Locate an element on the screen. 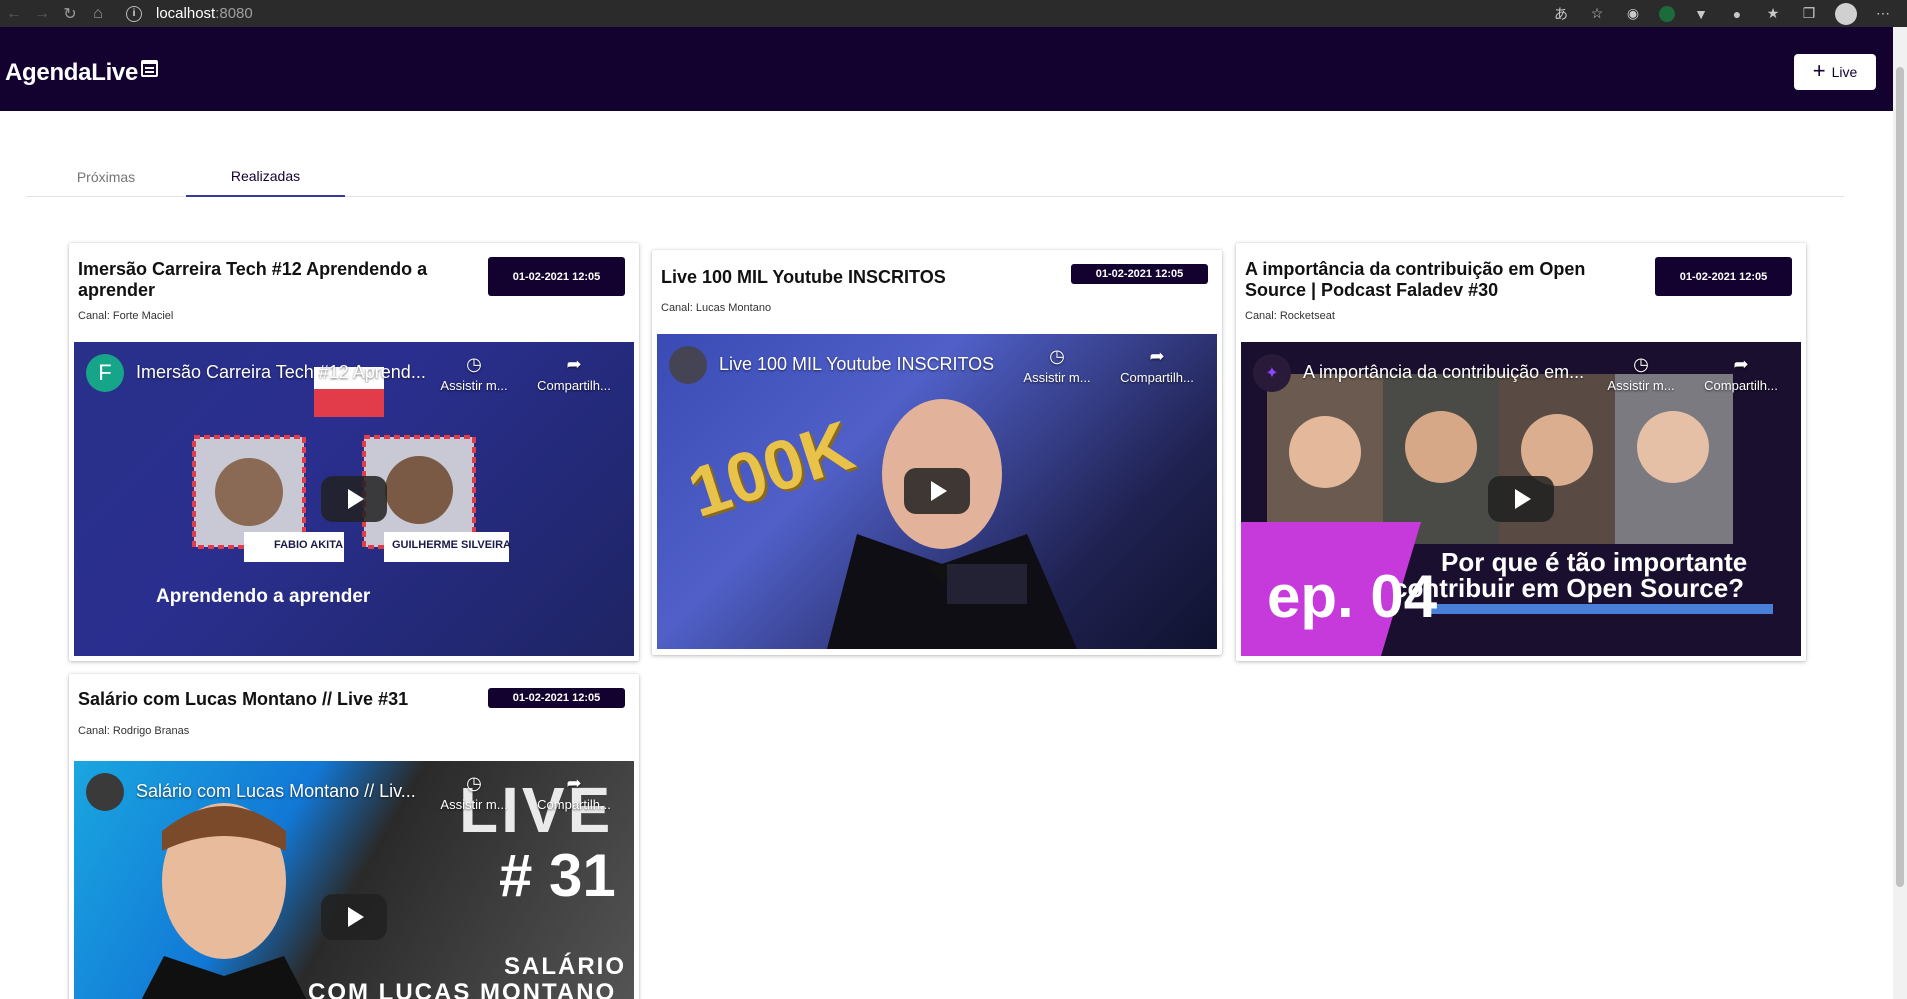 The height and width of the screenshot is (999, 1907). thumb-label: FABIO AKITA is located at coordinates (309, 545).